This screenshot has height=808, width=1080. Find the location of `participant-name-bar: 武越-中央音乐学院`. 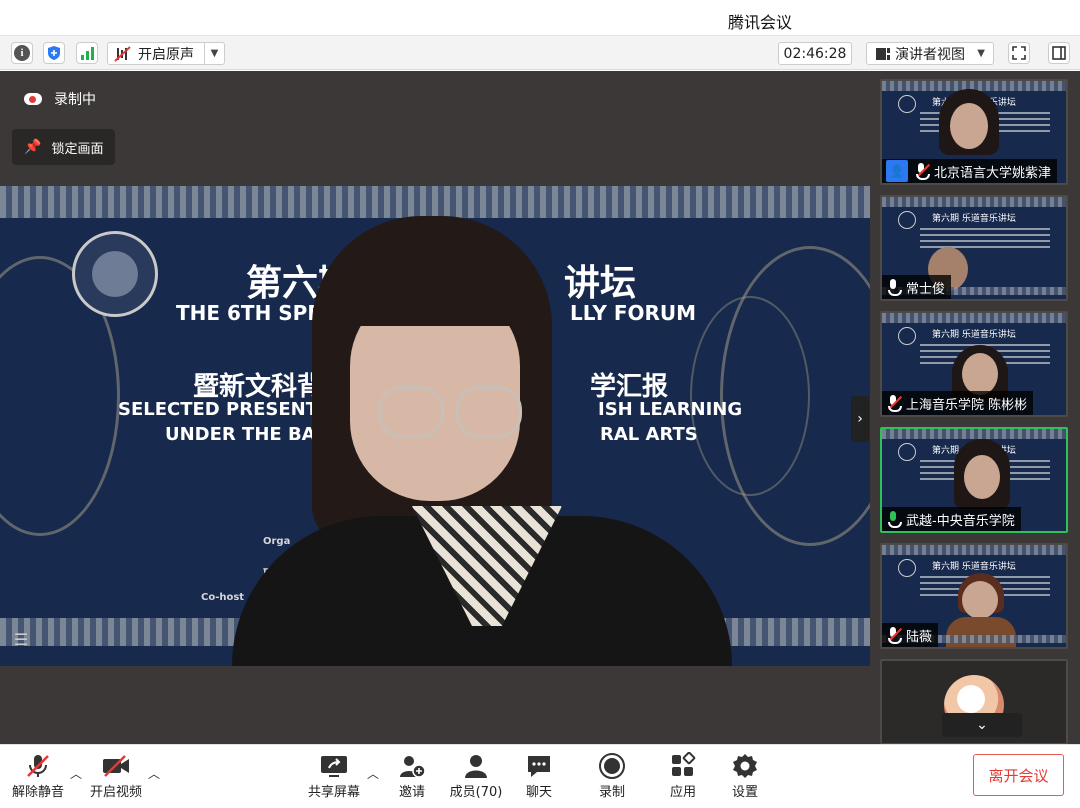

participant-name-bar: 武越-中央音乐学院 is located at coordinates (951, 519).